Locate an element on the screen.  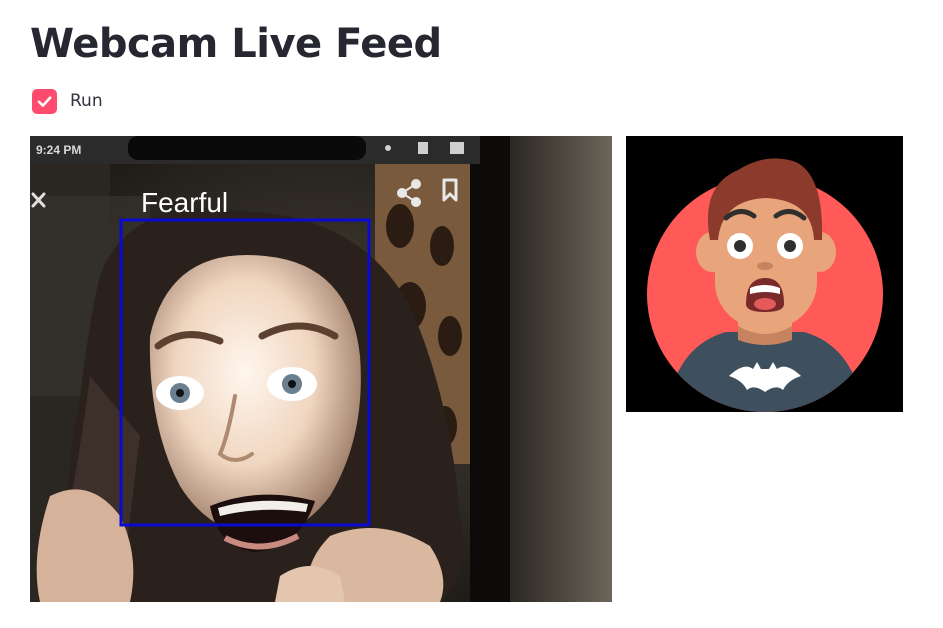
page-title: Webcam Live Feed is located at coordinates (236, 44).